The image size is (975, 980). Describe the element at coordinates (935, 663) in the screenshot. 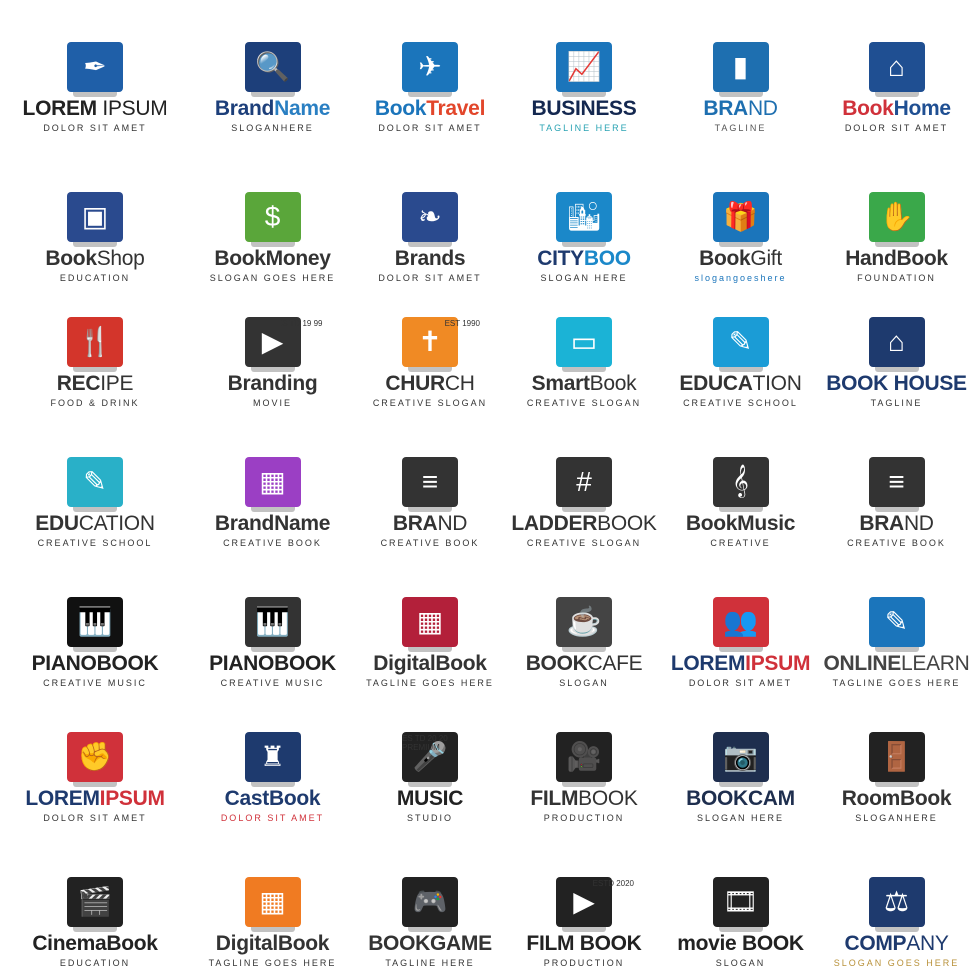

I see `logo-name-part2: LEARN` at that location.